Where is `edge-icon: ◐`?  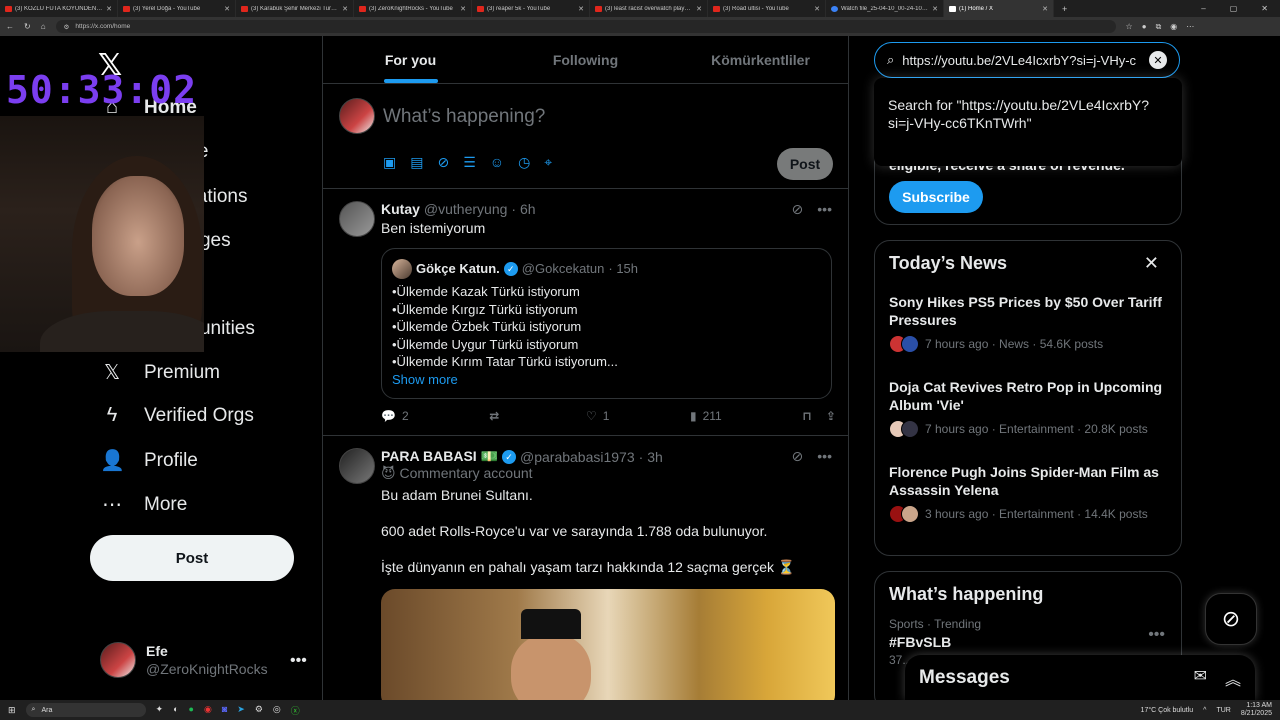
edge-icon: ◐ is located at coordinates (175, 710).